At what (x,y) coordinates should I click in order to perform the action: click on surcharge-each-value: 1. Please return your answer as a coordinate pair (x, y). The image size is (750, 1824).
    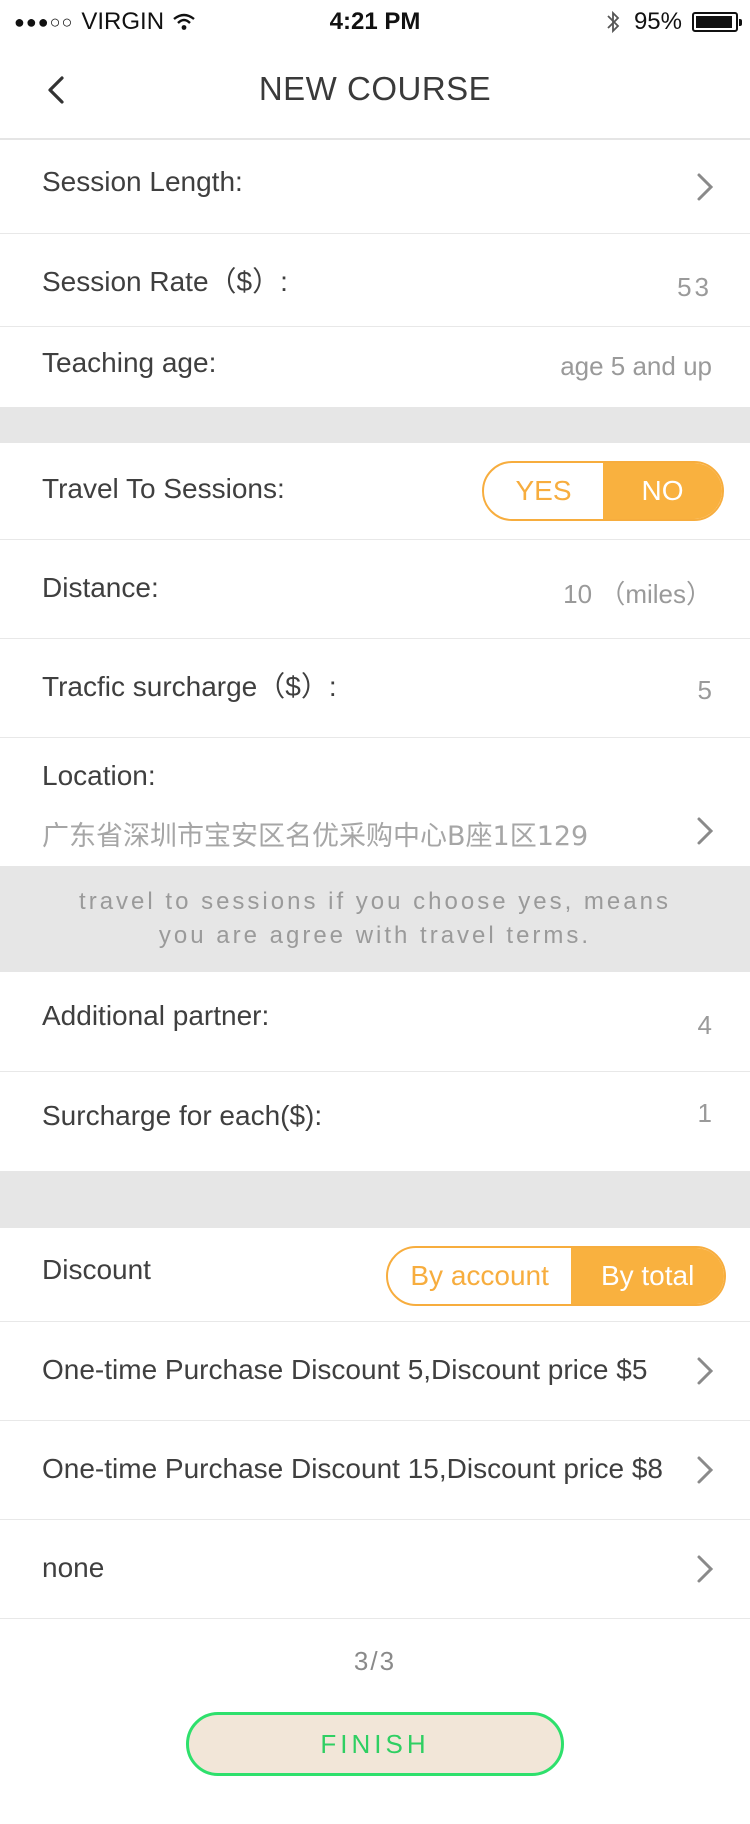
    Looking at the image, I should click on (705, 1113).